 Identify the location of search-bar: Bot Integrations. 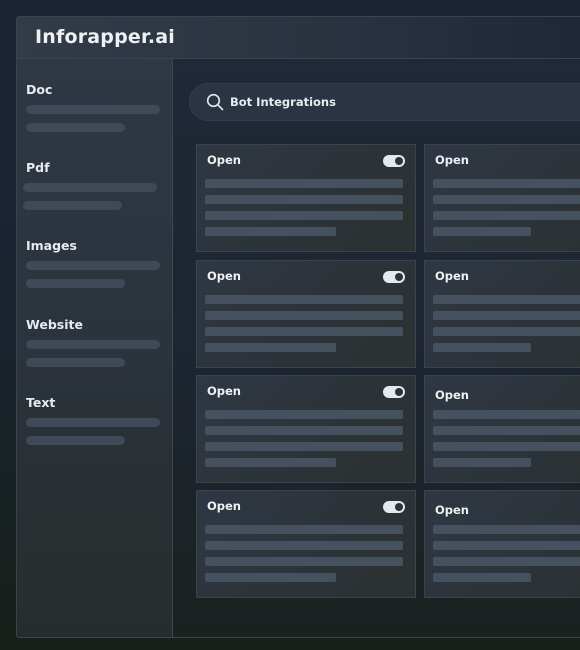
(384, 102).